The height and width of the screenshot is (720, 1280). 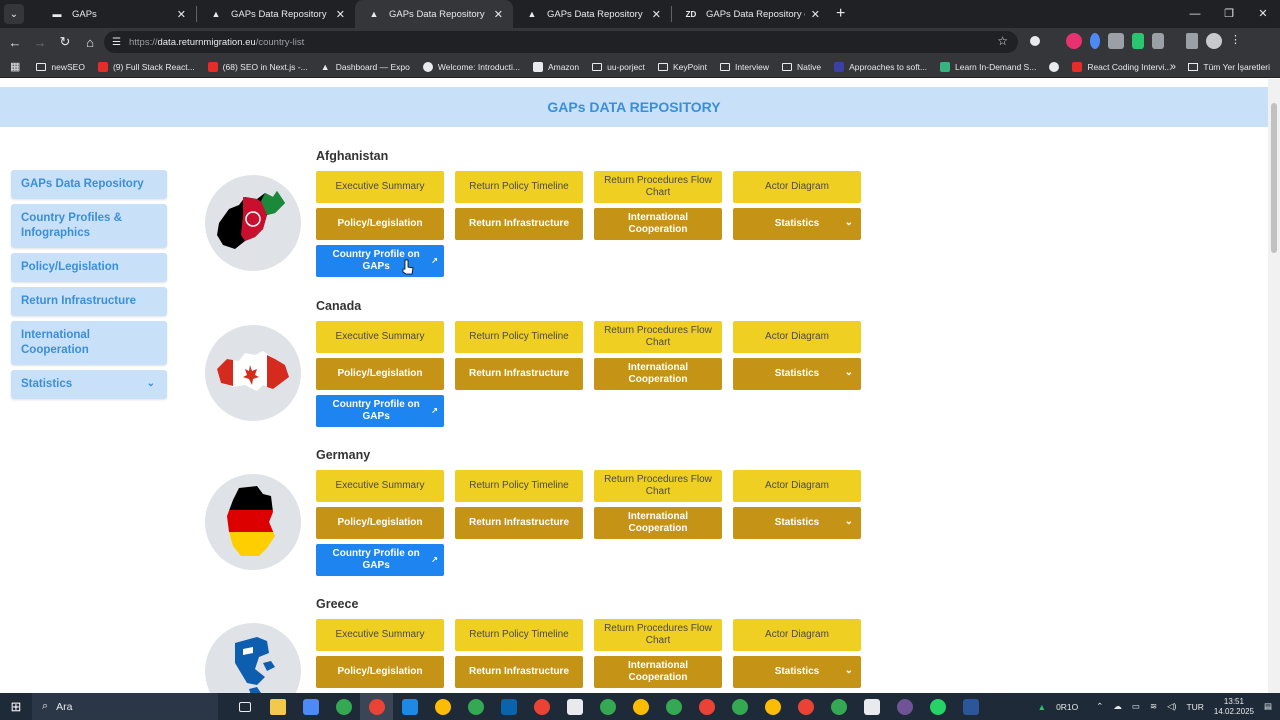 What do you see at coordinates (1099, 706) in the screenshot?
I see `chevron-up-icon: ⌃` at bounding box center [1099, 706].